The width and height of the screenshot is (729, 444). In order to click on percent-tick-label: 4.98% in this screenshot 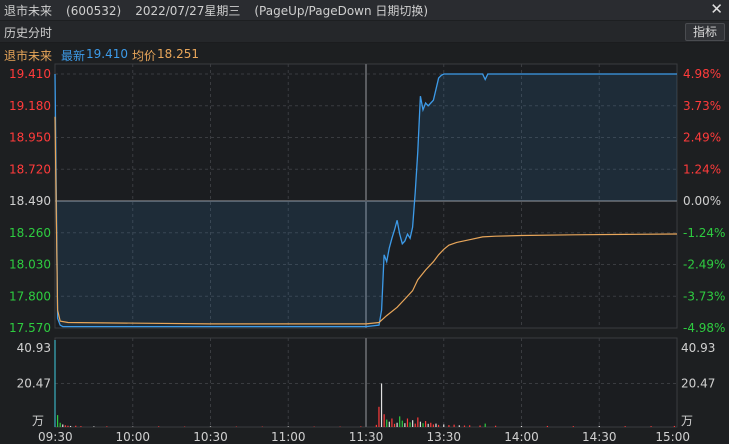, I will do `click(702, 74)`.